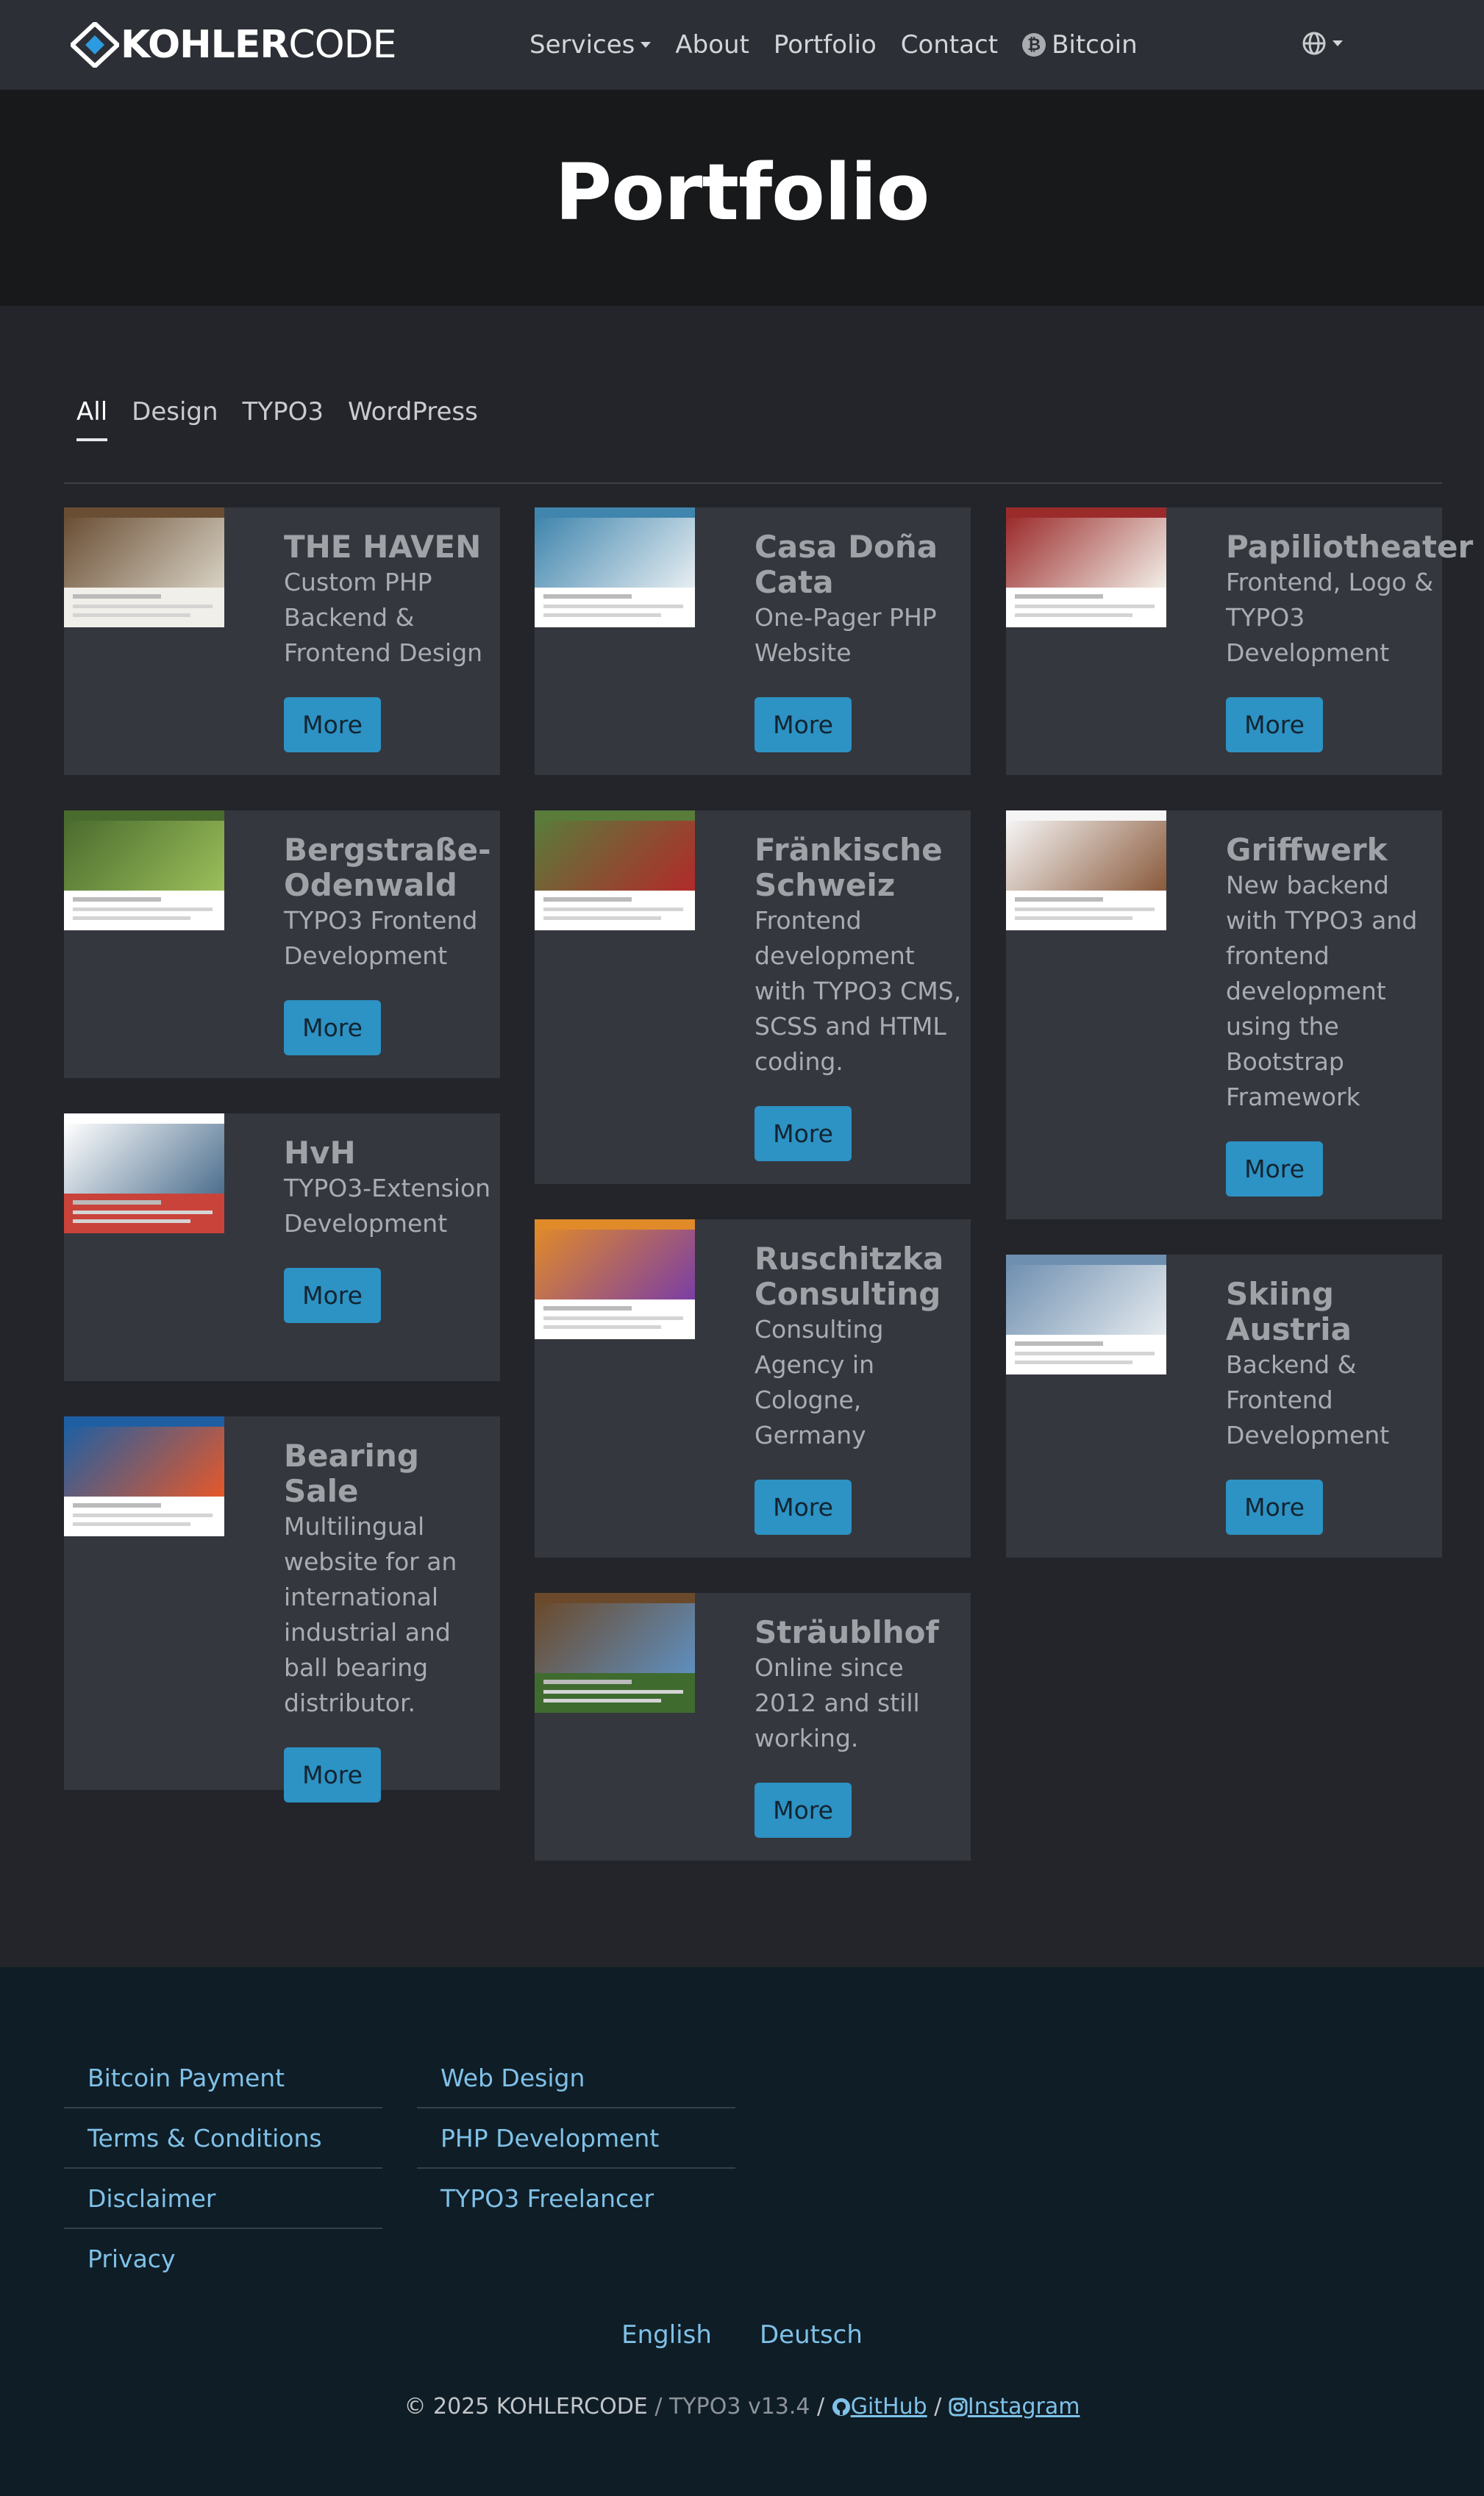 This screenshot has height=2496, width=1484. I want to click on filter-tab-all: All, so click(92, 419).